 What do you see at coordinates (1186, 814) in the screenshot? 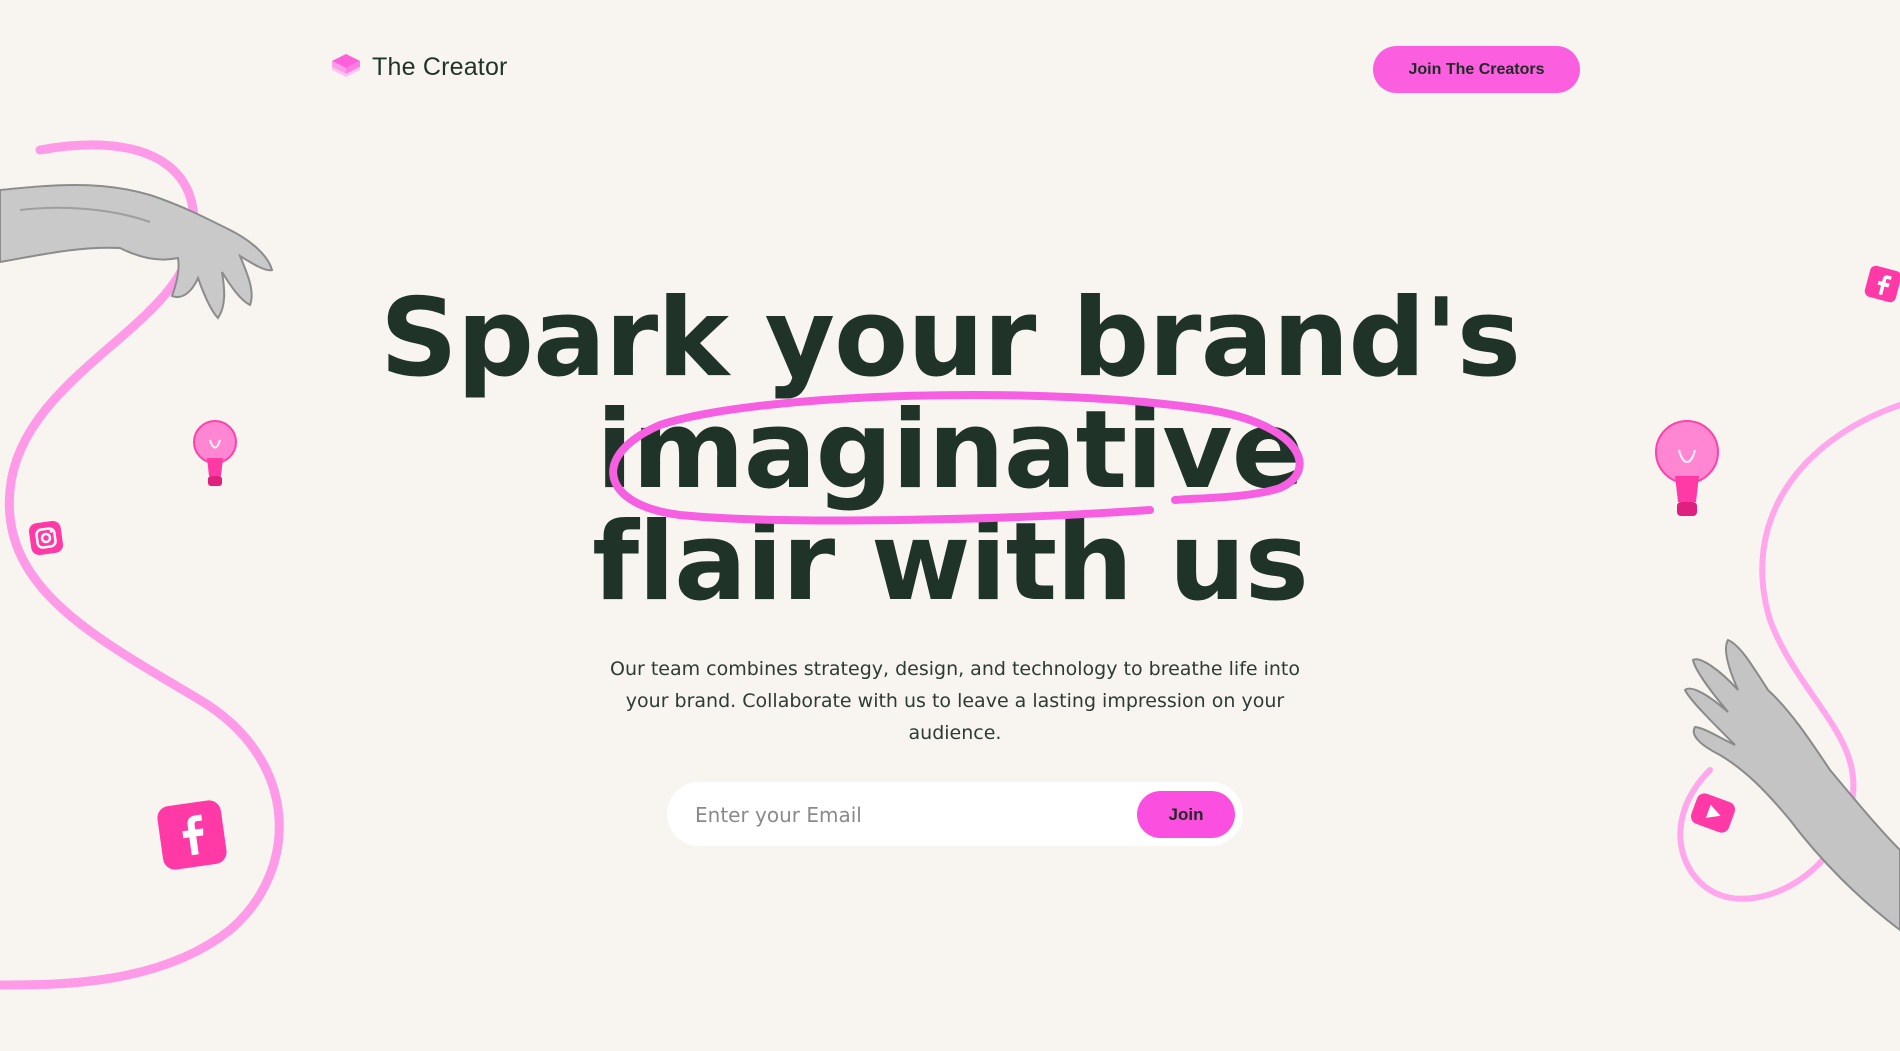
I see `join-button: Join` at bounding box center [1186, 814].